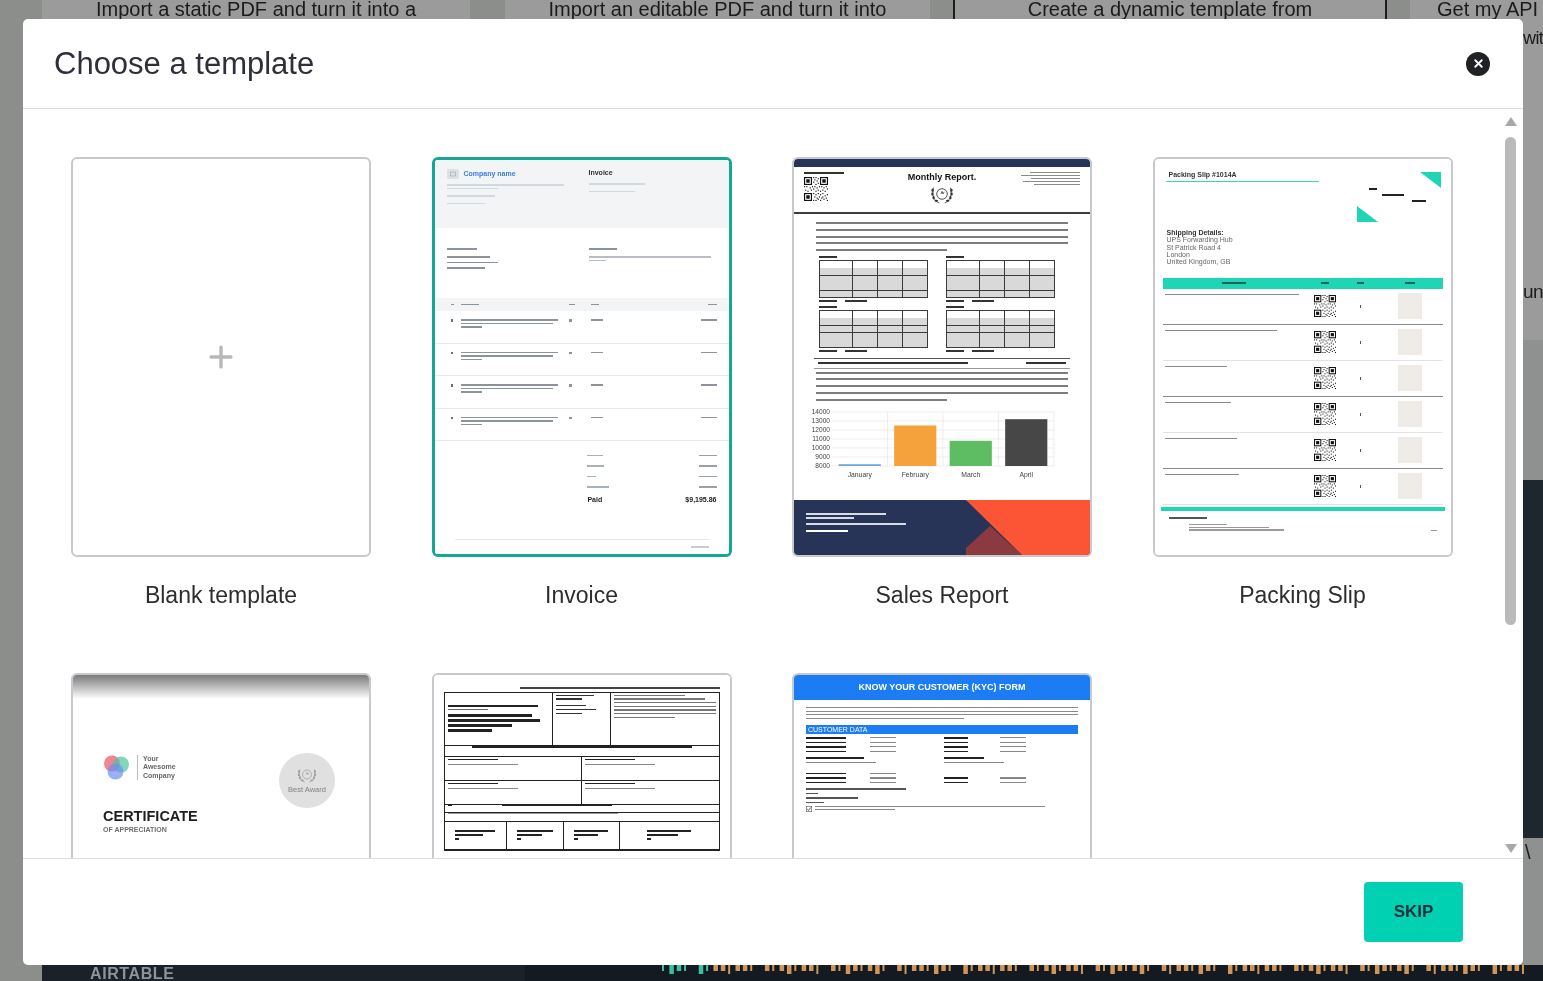 This screenshot has width=1543, height=981. I want to click on panel-text: \, so click(1528, 852).